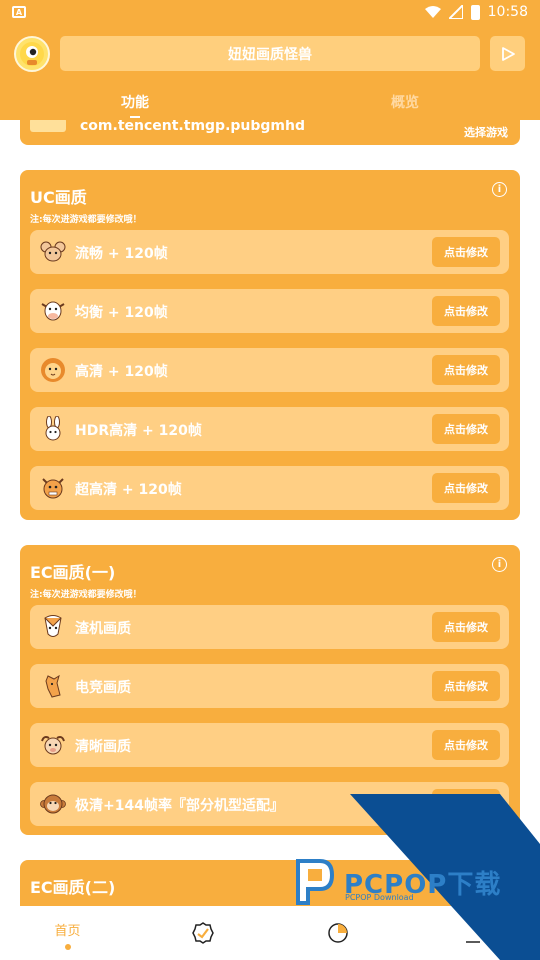 Image resolution: width=540 pixels, height=960 pixels. What do you see at coordinates (53, 251) in the screenshot?
I see `mouse-icon` at bounding box center [53, 251].